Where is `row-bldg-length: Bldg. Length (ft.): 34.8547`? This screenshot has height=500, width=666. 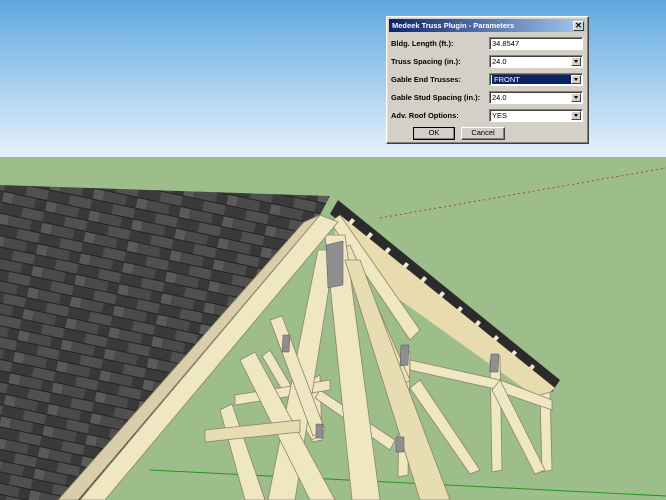
row-bldg-length: Bldg. Length (ft.): 34.8547 is located at coordinates (488, 43).